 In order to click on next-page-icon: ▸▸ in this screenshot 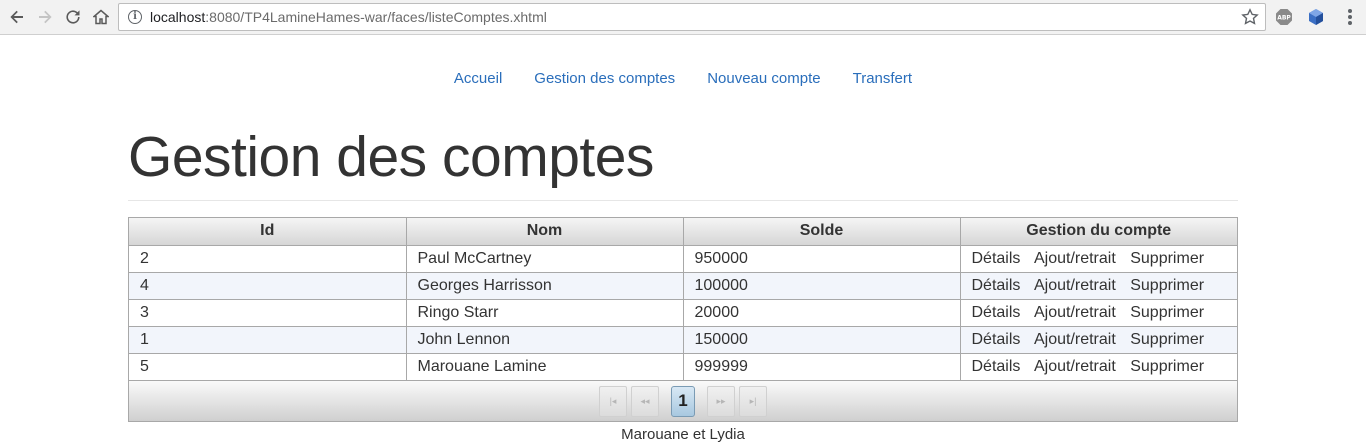, I will do `click(721, 401)`.